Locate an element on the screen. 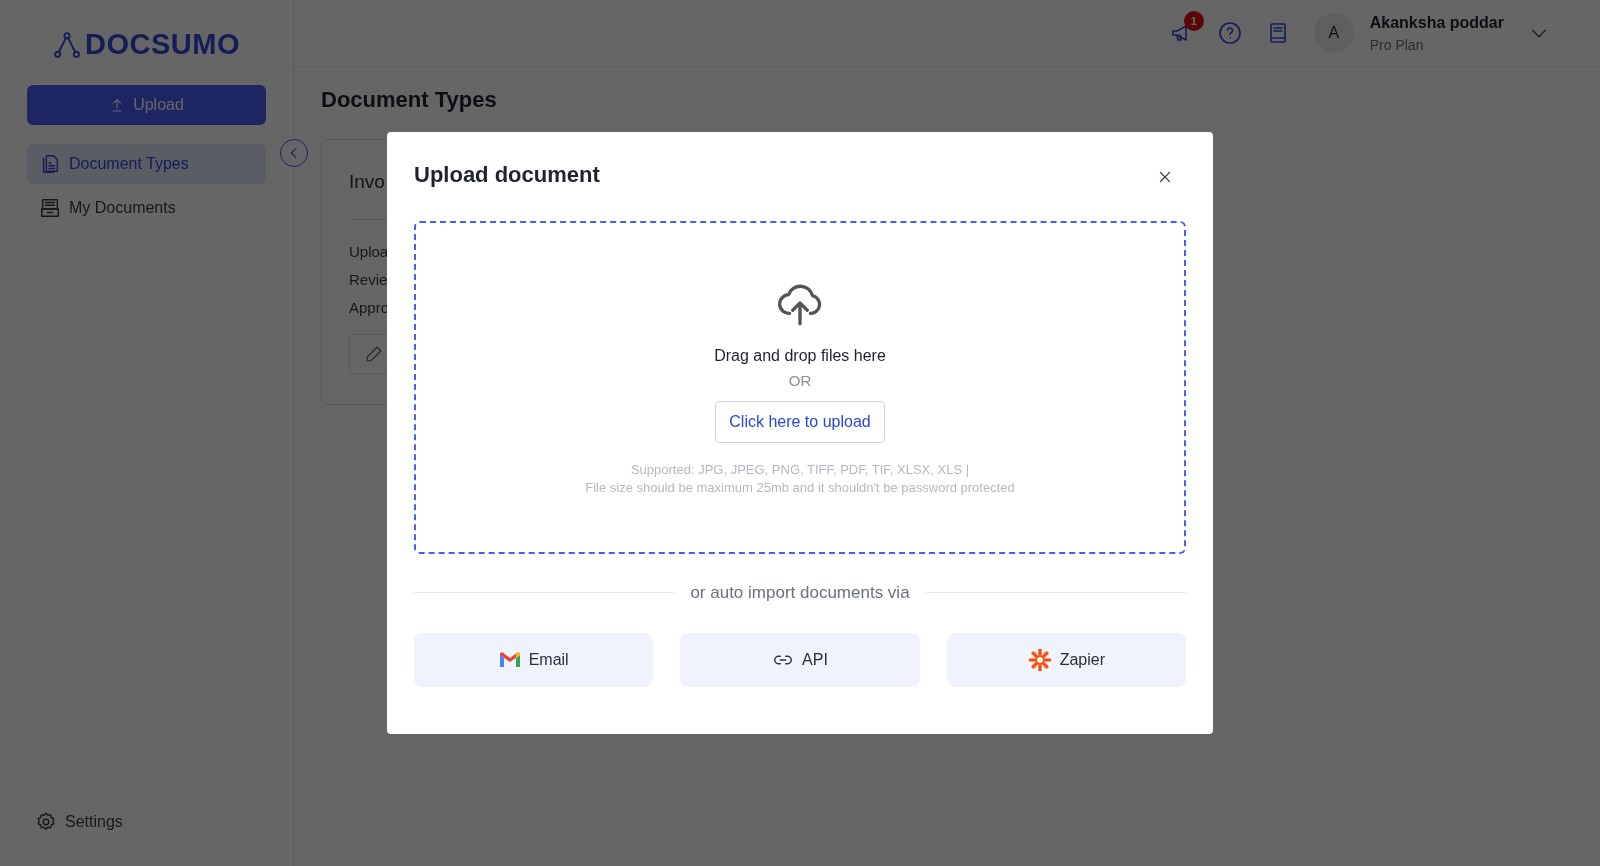 The height and width of the screenshot is (866, 1600). api-import-button: API is located at coordinates (800, 659).